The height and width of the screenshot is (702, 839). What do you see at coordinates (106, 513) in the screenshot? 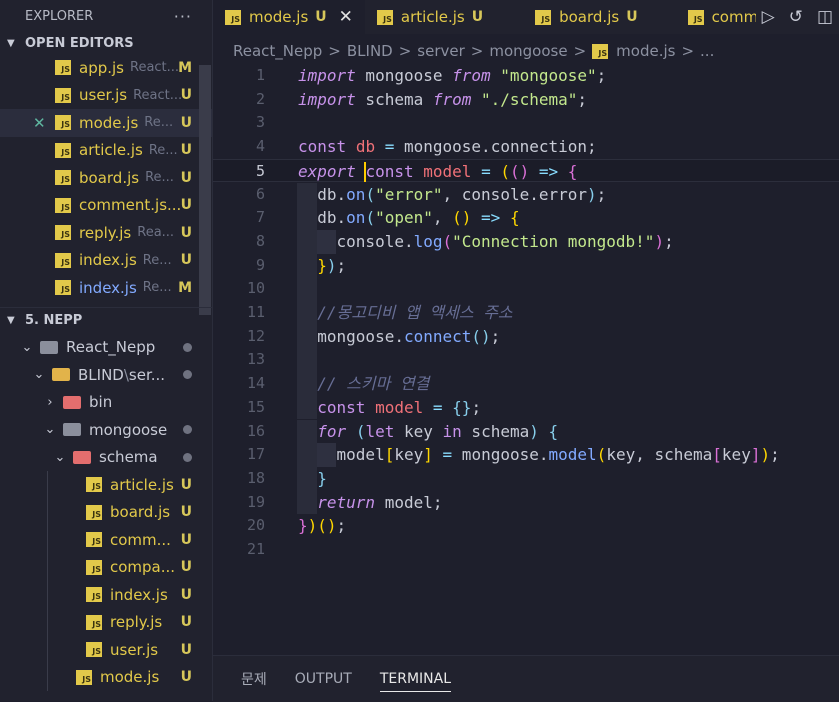
I see `tree-file: JS board.js U` at bounding box center [106, 513].